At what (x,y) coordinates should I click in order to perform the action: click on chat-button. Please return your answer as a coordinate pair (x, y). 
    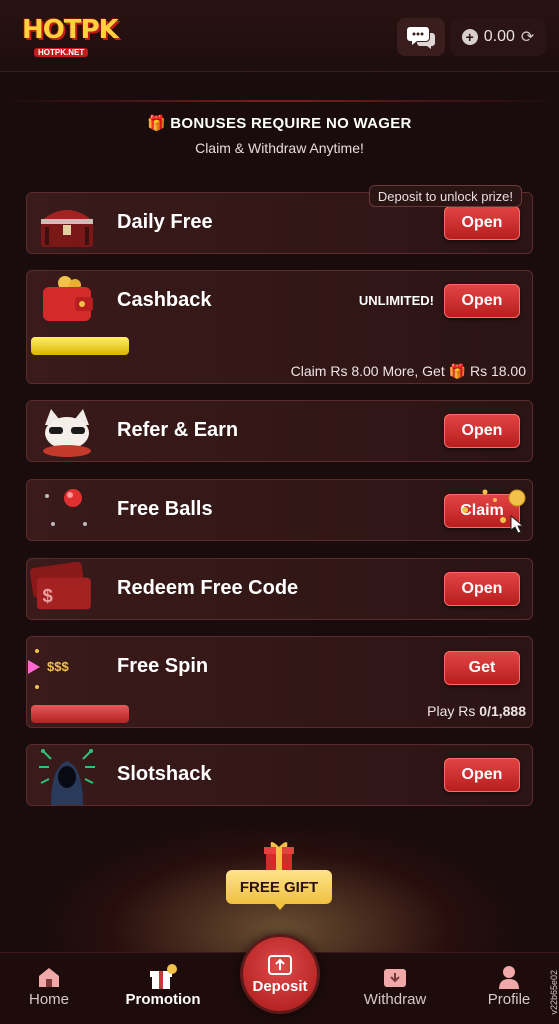
    Looking at the image, I should click on (421, 37).